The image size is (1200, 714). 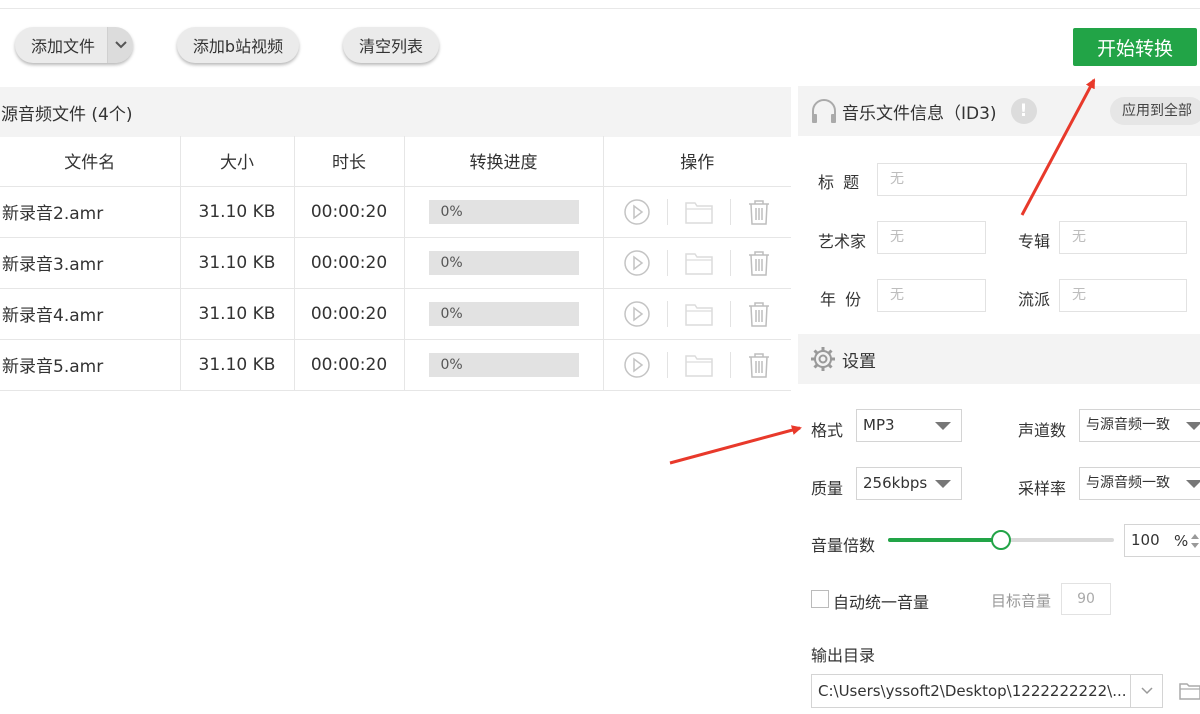 What do you see at coordinates (824, 111) in the screenshot?
I see `headphones-icon` at bounding box center [824, 111].